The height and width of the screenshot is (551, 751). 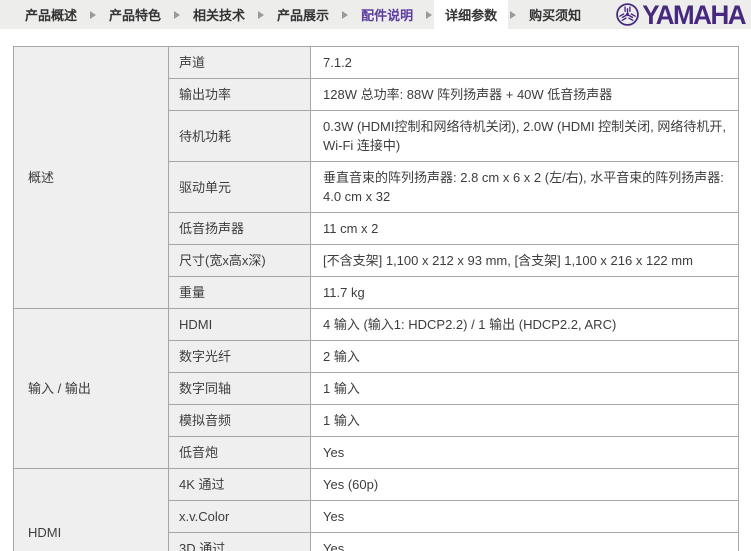 What do you see at coordinates (91, 509) in the screenshot?
I see `category-cell: HDMI` at bounding box center [91, 509].